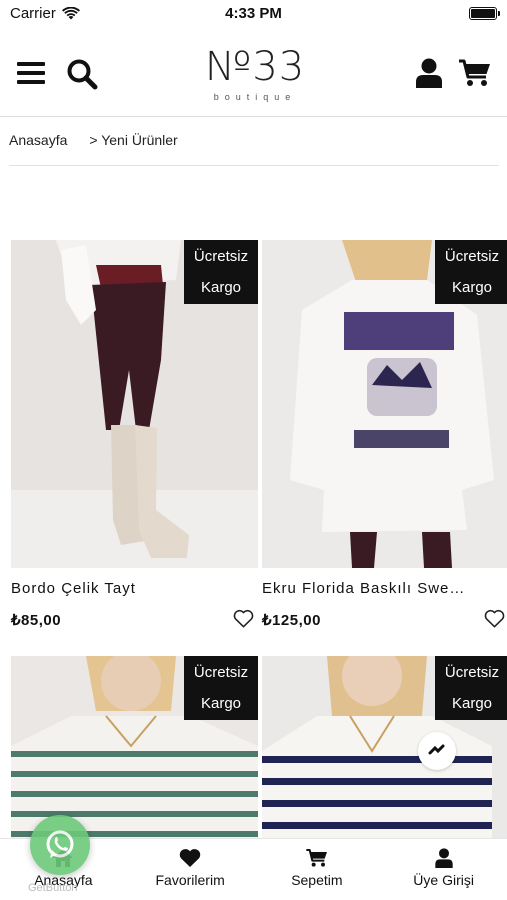  I want to click on quick-view-button, so click(437, 751).